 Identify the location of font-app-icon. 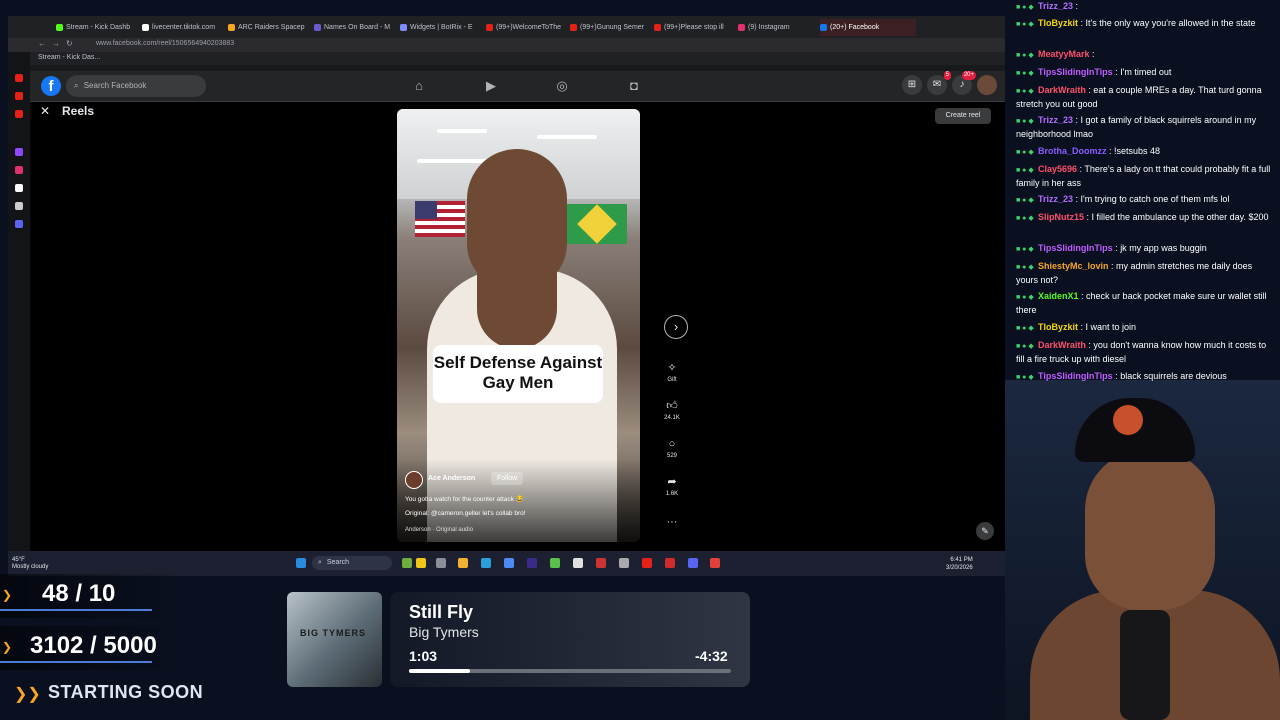
(601, 563).